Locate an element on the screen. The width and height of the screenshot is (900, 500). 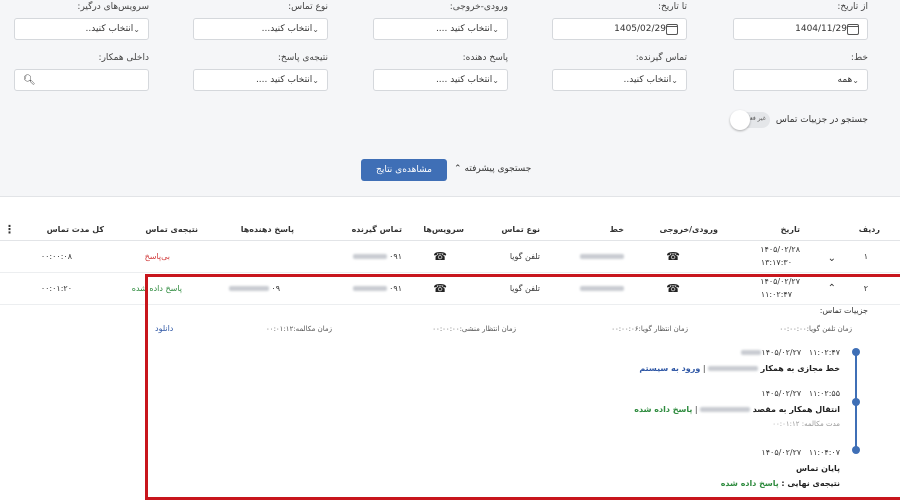
callee-label: تماس گیرنده: is located at coordinates (661, 58).